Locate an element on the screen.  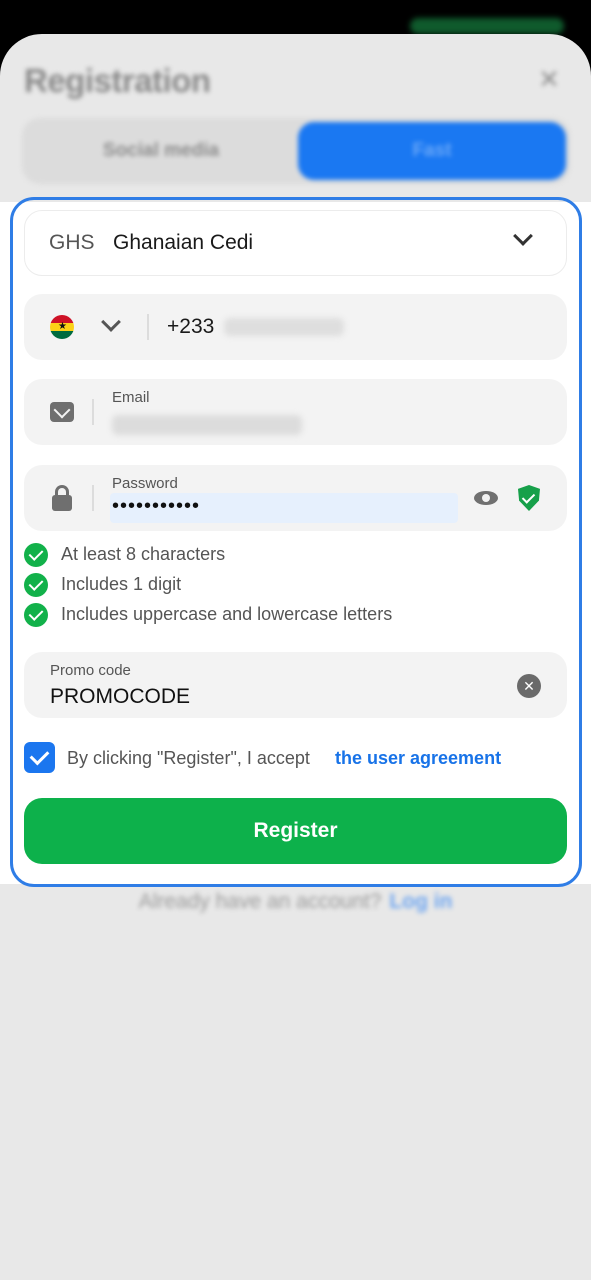
register-button: Register is located at coordinates (295, 831).